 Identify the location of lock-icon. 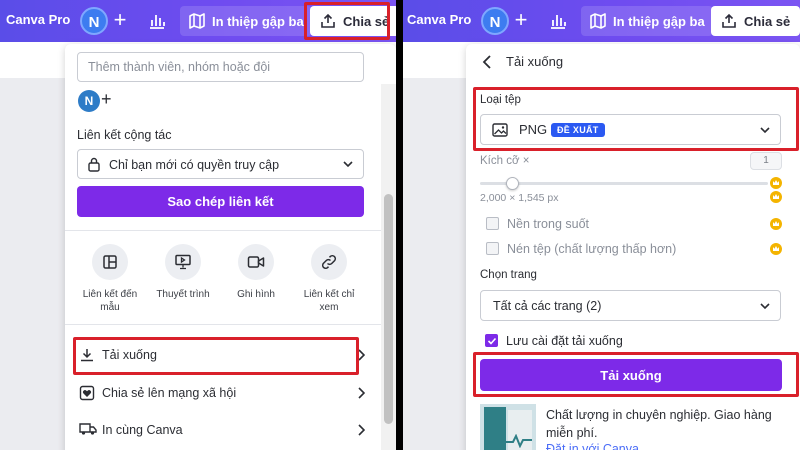
(94, 164).